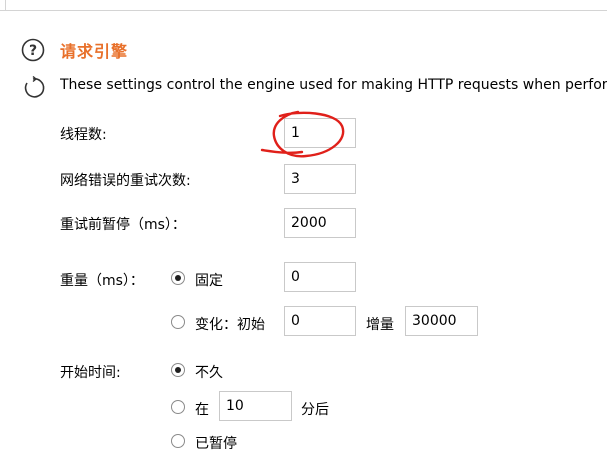 This screenshot has width=607, height=473. What do you see at coordinates (216, 444) in the screenshot?
I see `start-paused-label: 已暂停` at bounding box center [216, 444].